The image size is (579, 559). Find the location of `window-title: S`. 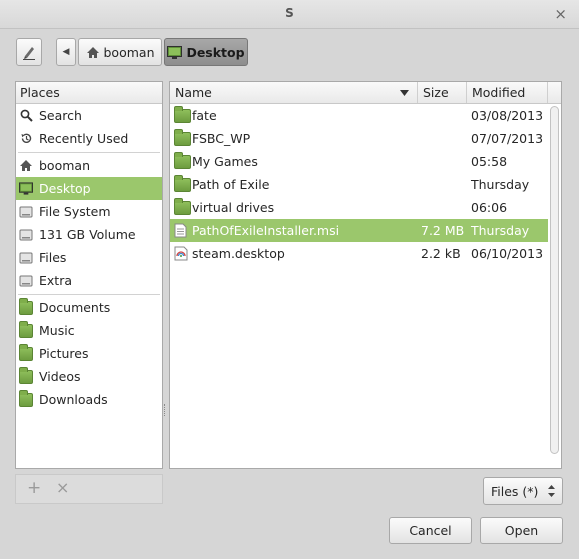

window-title: S is located at coordinates (289, 13).